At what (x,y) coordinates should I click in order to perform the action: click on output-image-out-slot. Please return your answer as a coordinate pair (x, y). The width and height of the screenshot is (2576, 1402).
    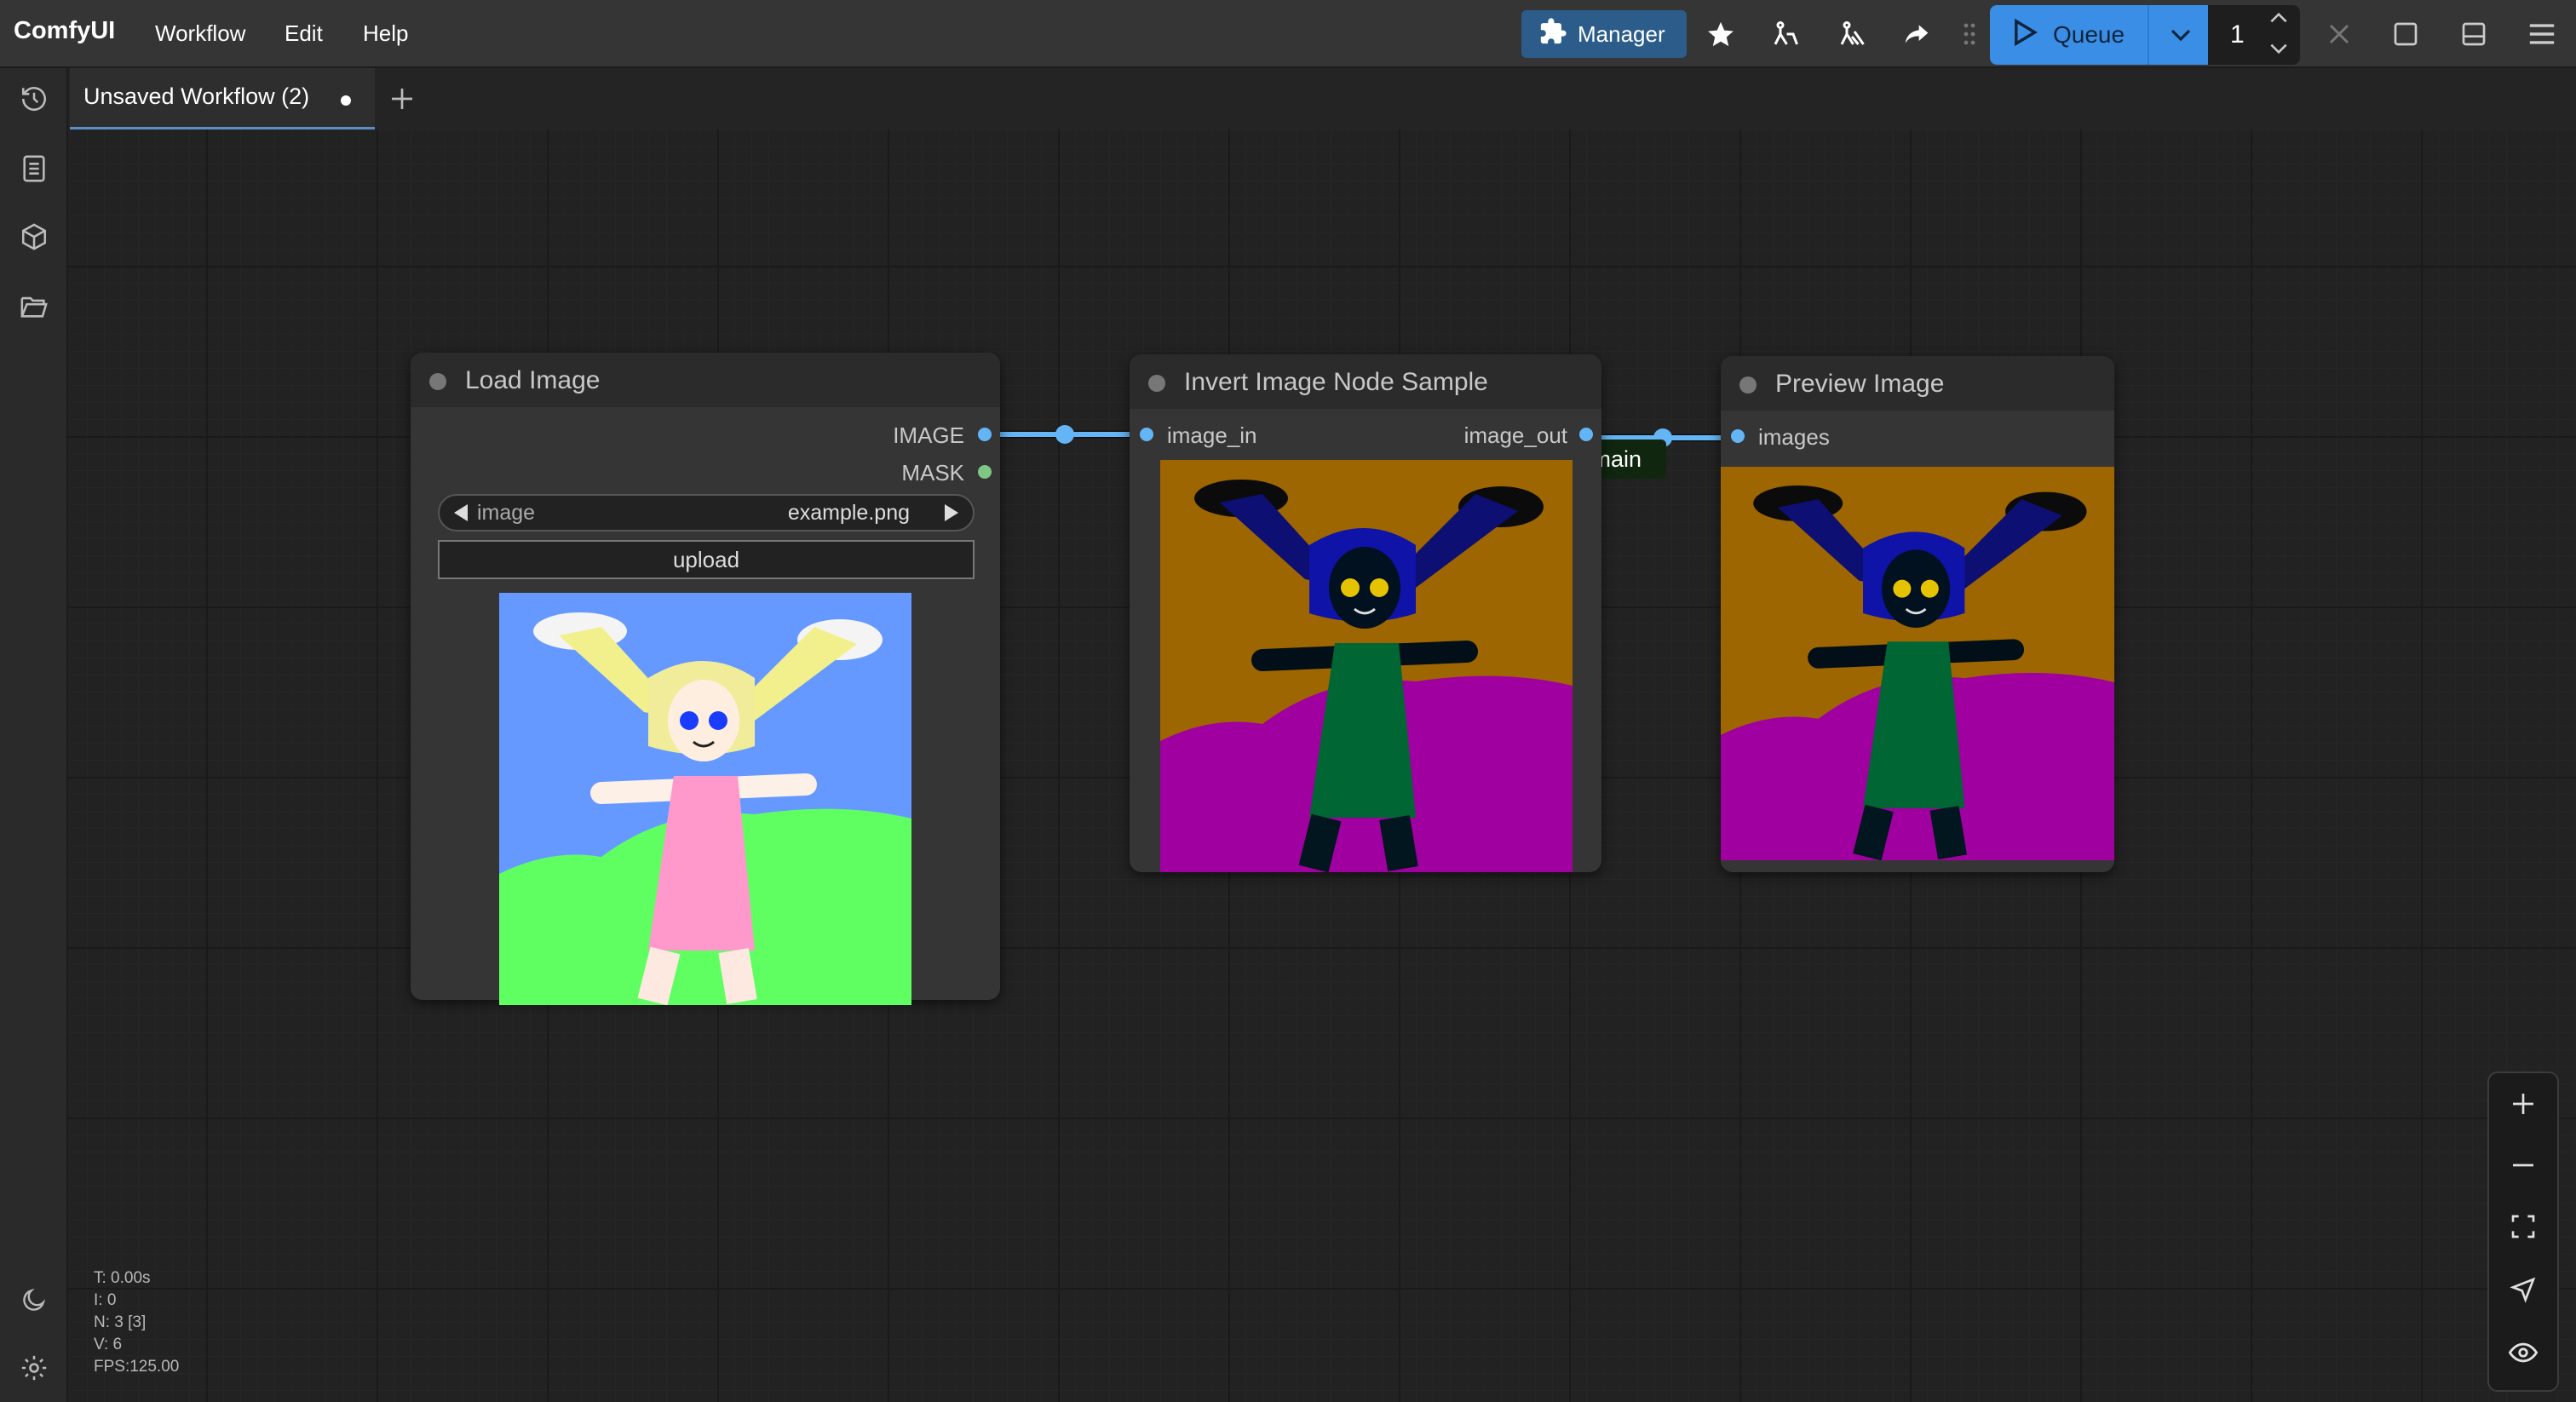
    Looking at the image, I should click on (1586, 434).